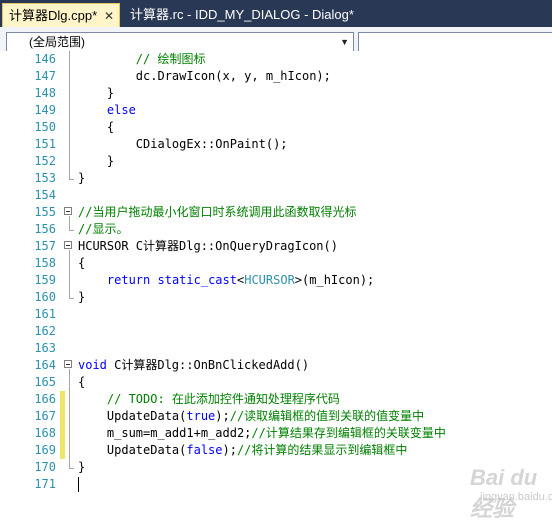 The width and height of the screenshot is (552, 523). Describe the element at coordinates (276, 382) in the screenshot. I see `code-line: 165 {` at that location.